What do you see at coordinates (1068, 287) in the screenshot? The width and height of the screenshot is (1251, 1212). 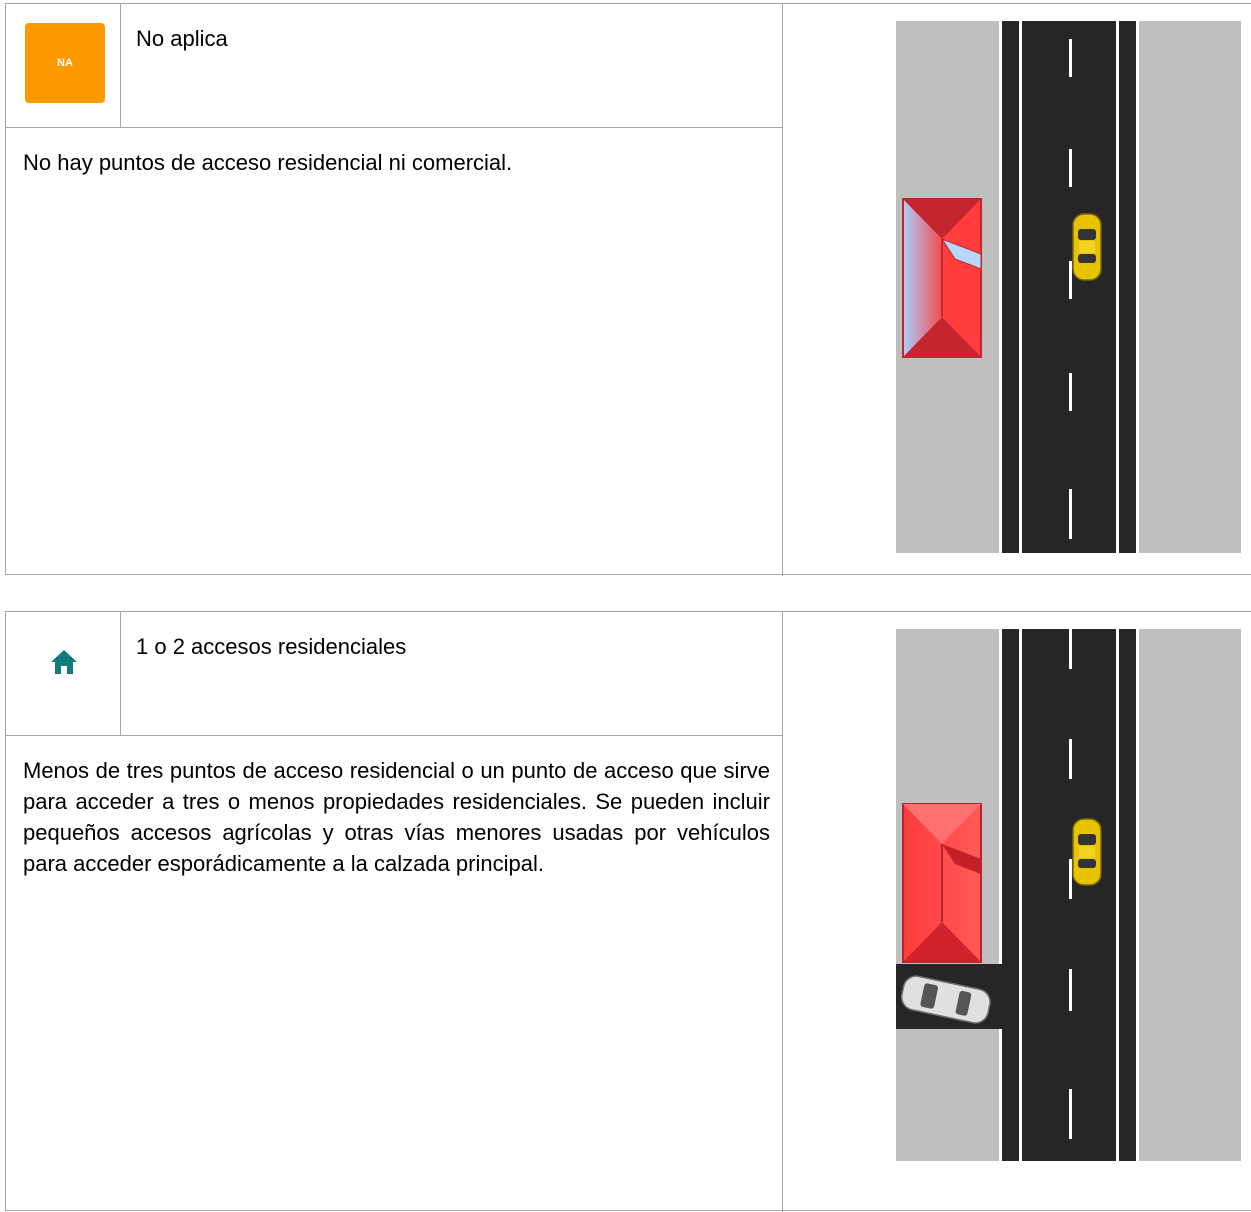 I see `road-illustration-no-access` at bounding box center [1068, 287].